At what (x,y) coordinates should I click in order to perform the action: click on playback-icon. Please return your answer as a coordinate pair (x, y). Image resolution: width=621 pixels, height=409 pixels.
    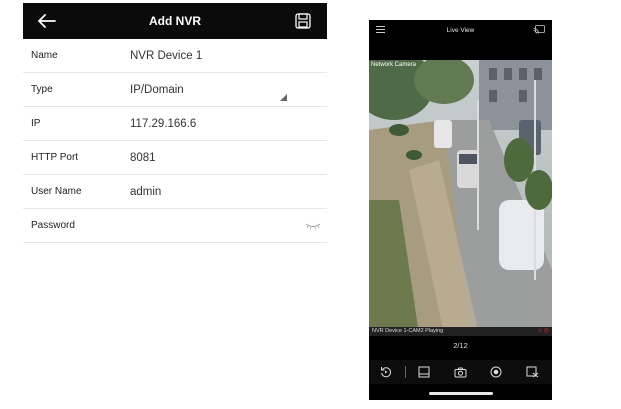
    Looking at the image, I should click on (386, 372).